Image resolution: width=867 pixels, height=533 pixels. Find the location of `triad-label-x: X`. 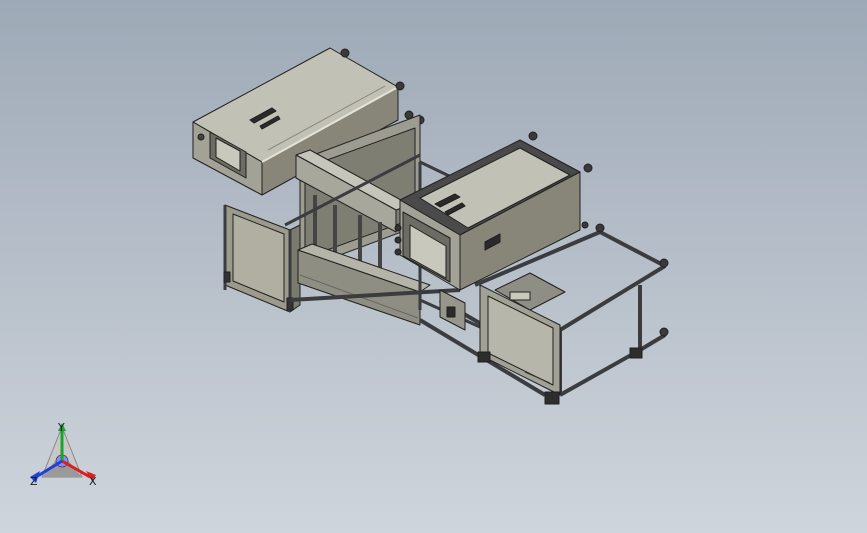

triad-label-x: X is located at coordinates (93, 481).